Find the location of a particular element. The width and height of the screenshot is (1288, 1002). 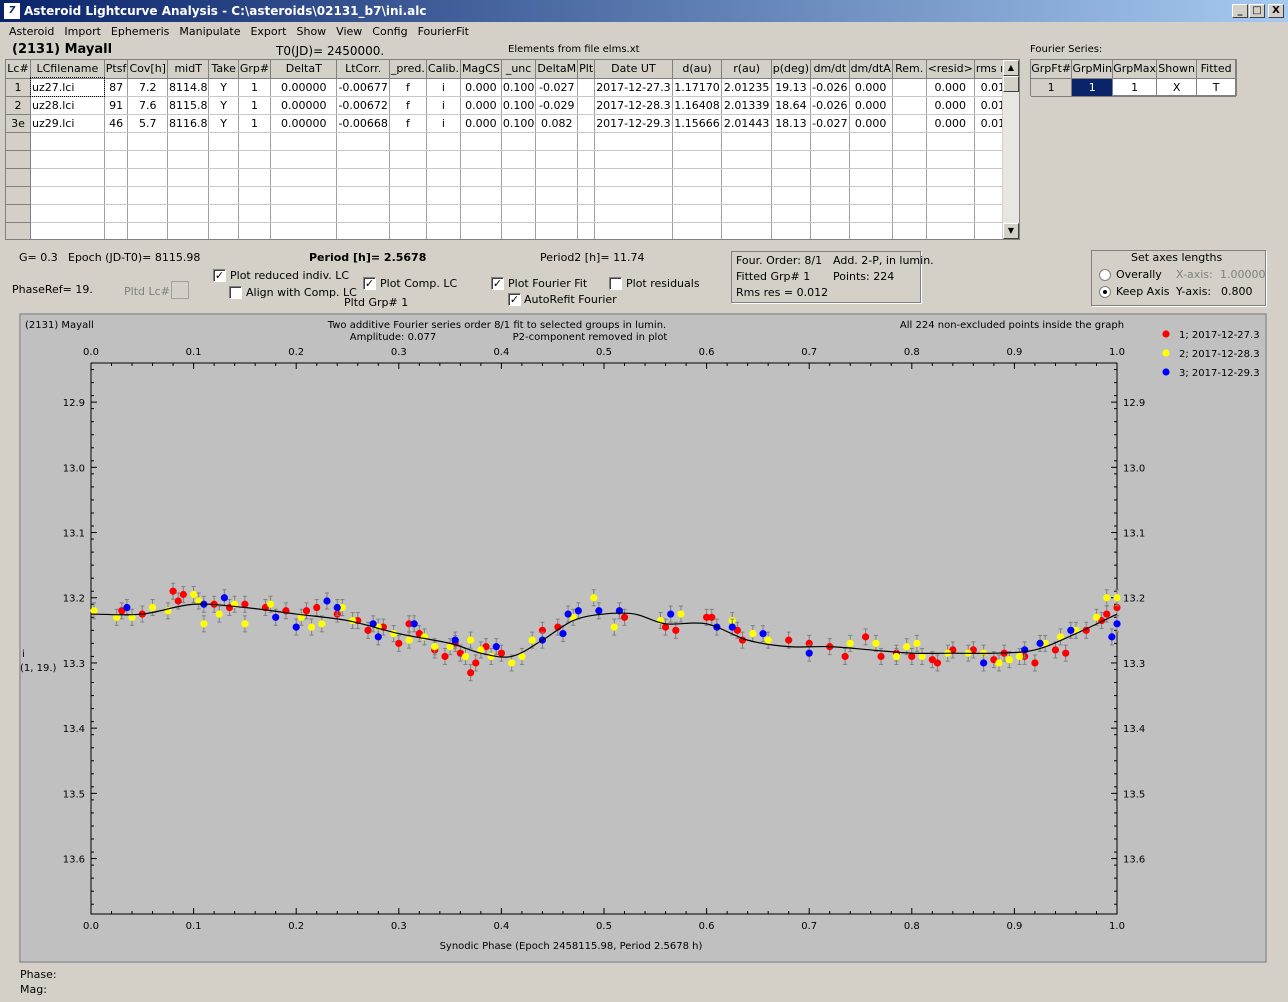

menu-show: Show is located at coordinates (311, 30).